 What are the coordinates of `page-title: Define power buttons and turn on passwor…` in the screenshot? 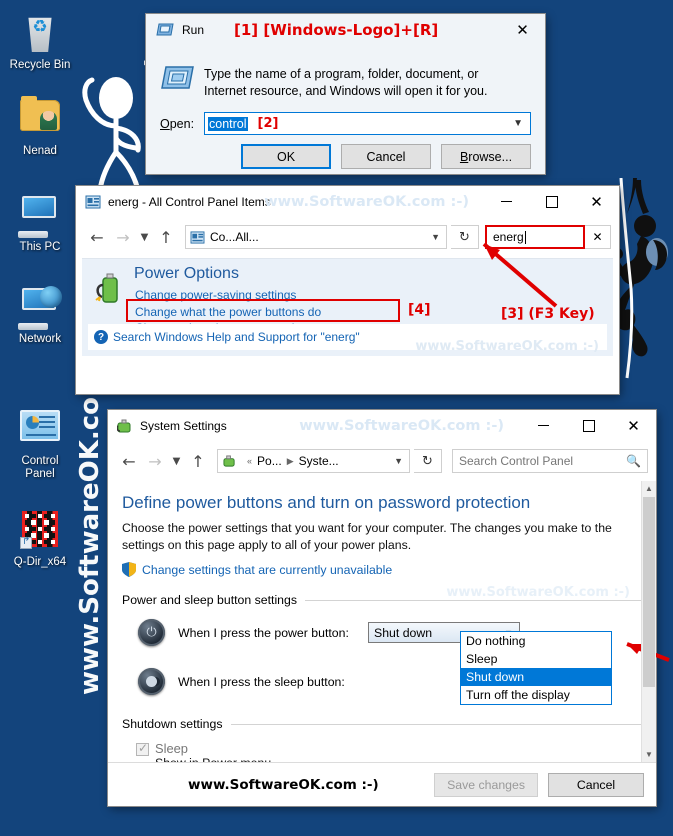 It's located at (326, 502).